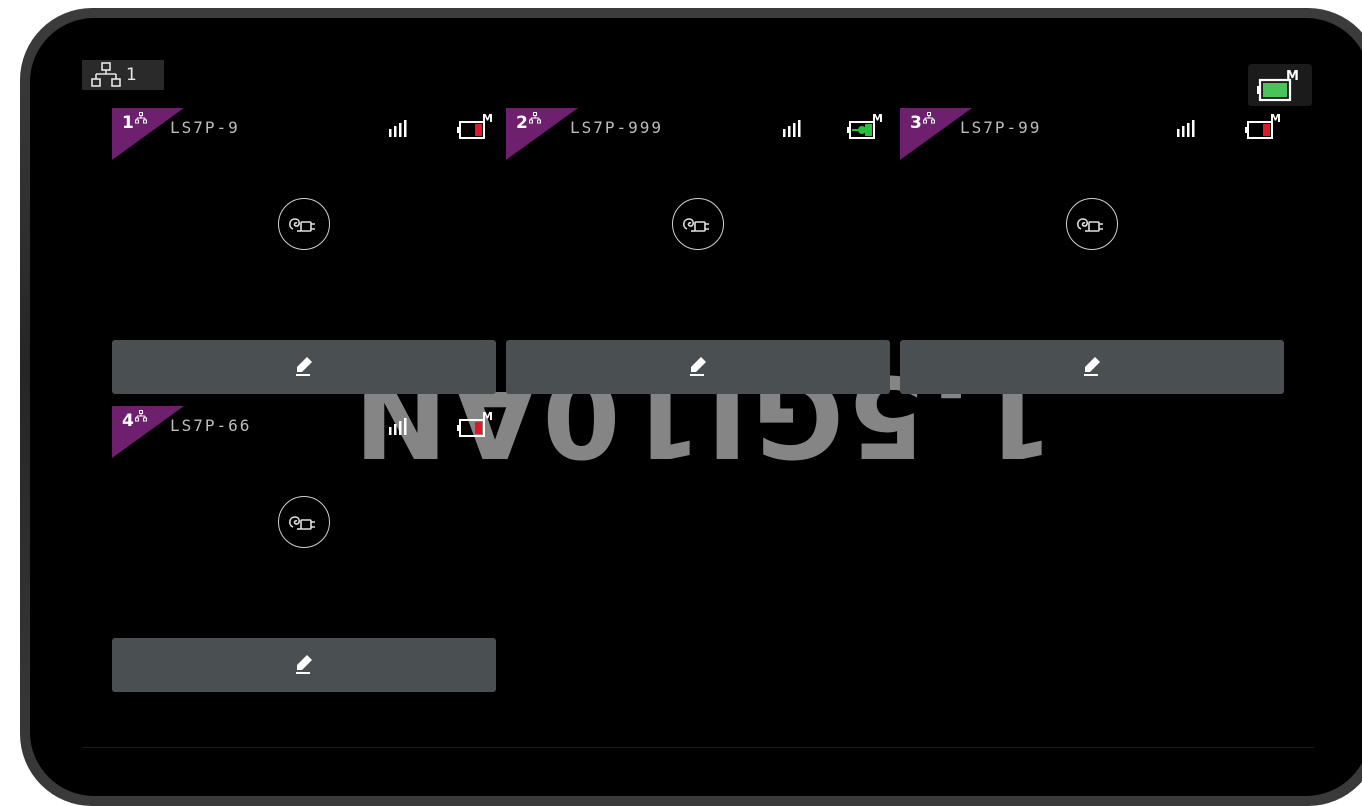 This screenshot has width=1362, height=806. I want to click on card-header: 4 LS7P-66 M, so click(304, 436).